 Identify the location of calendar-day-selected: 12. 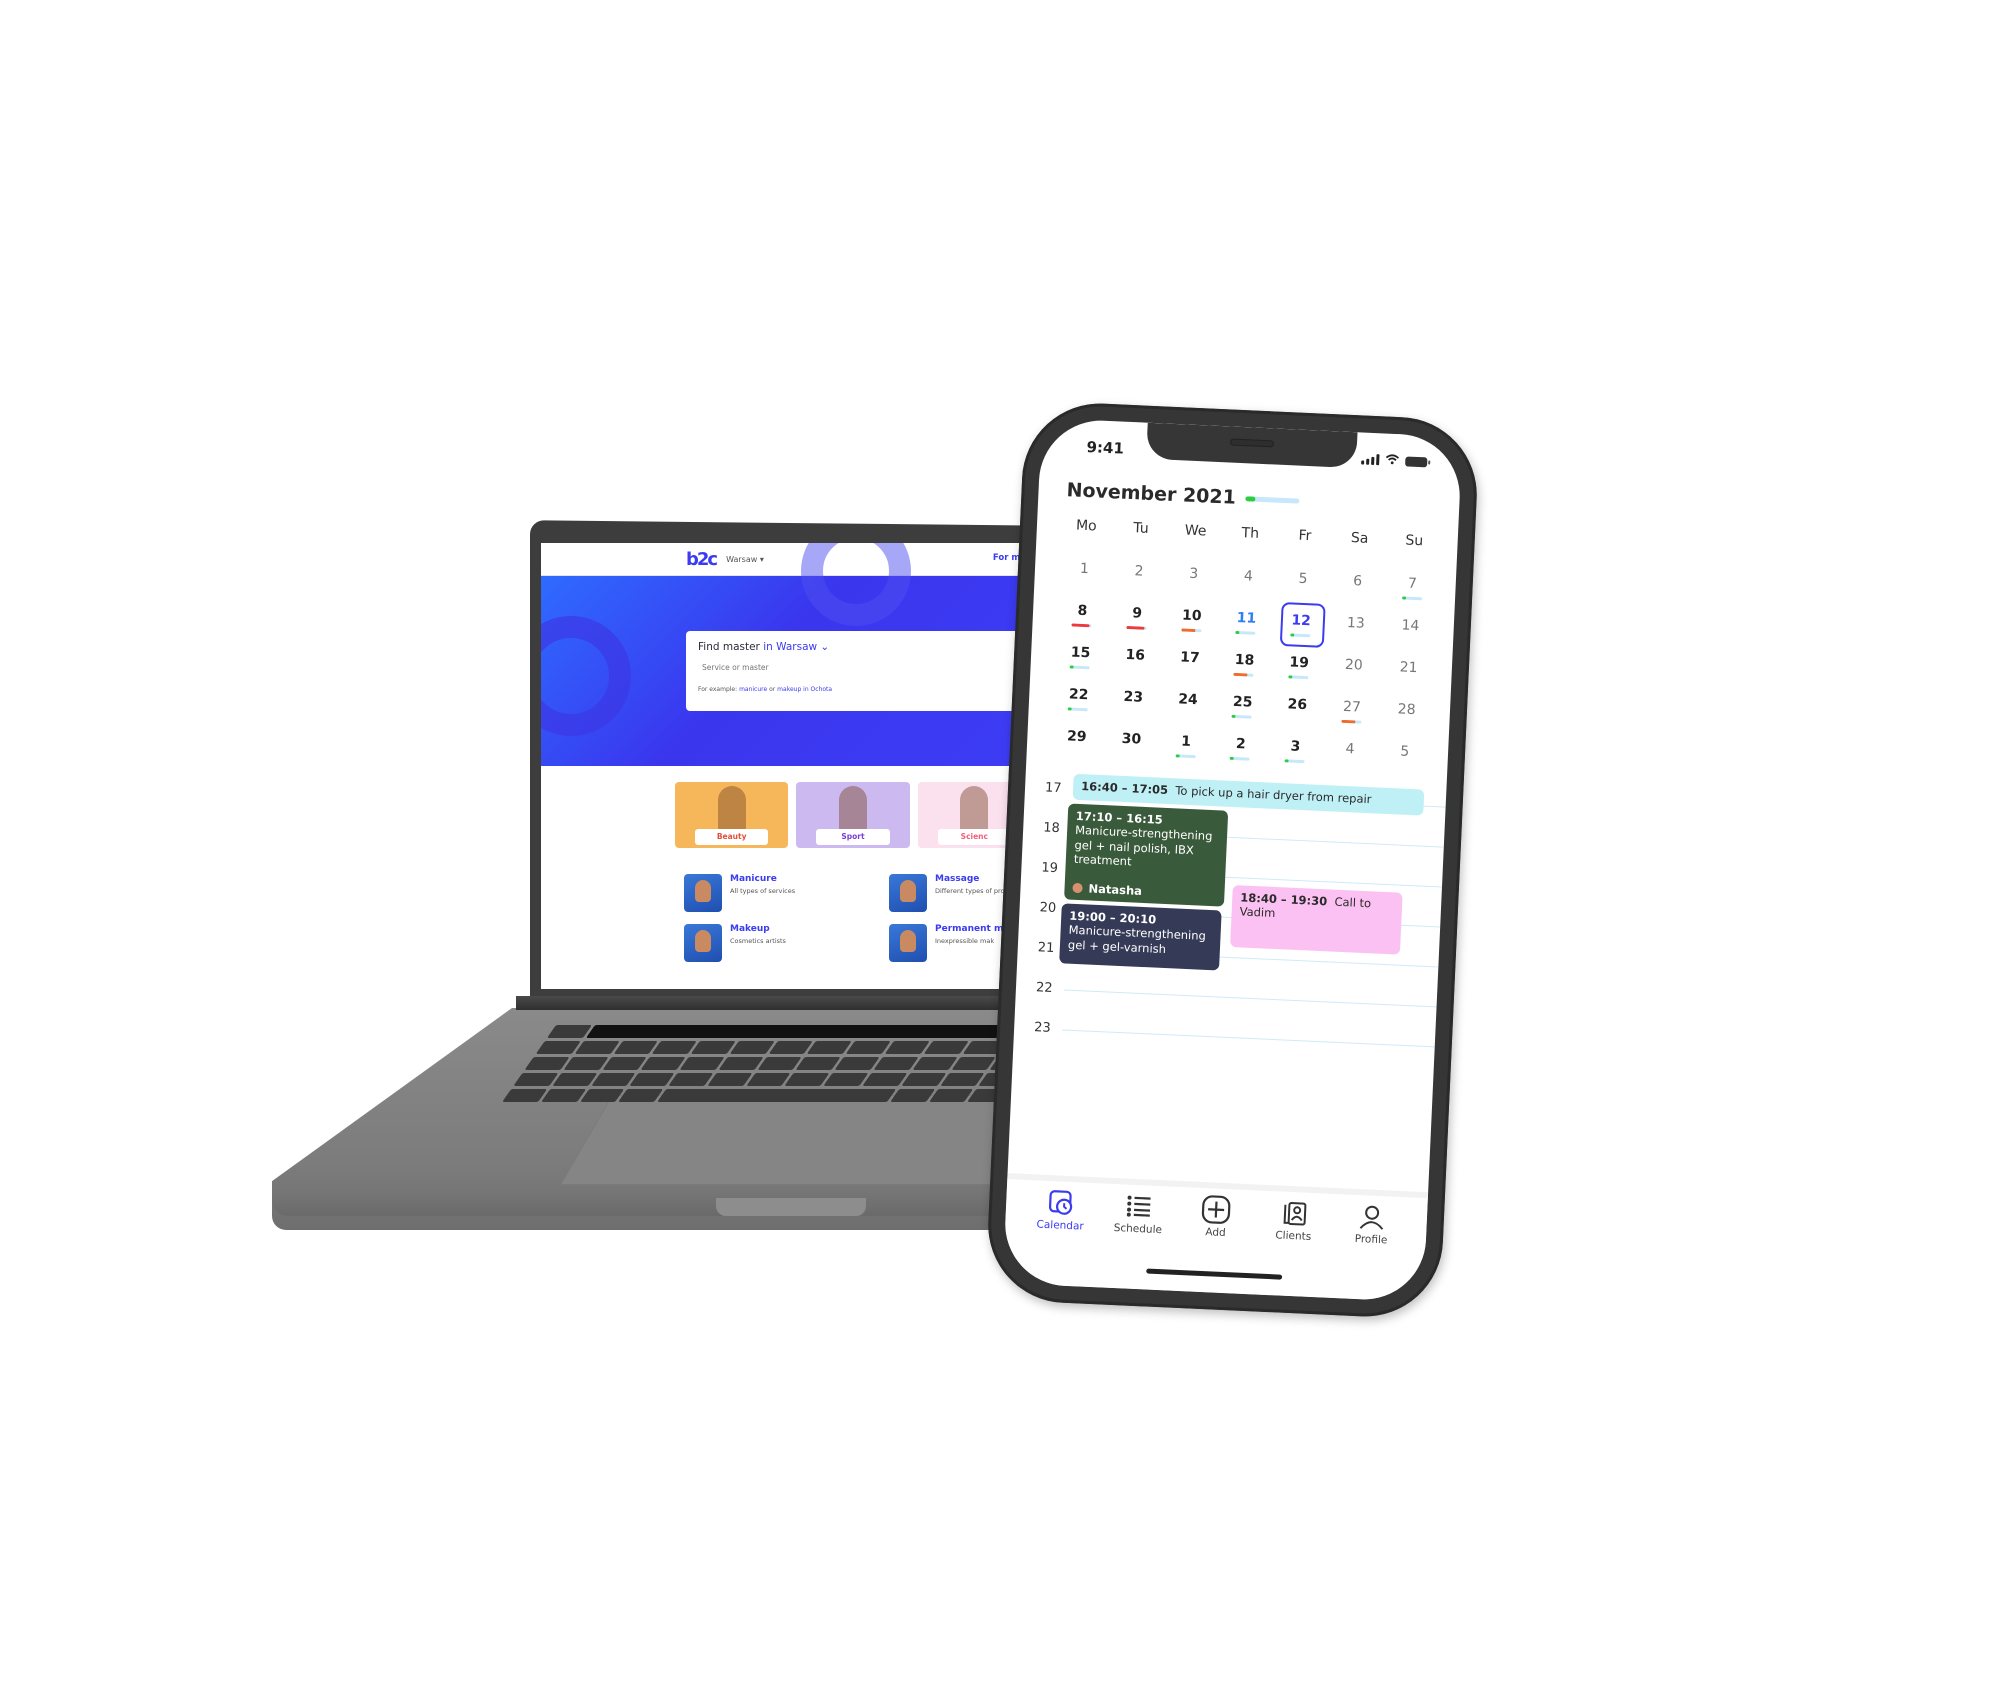
(1301, 628).